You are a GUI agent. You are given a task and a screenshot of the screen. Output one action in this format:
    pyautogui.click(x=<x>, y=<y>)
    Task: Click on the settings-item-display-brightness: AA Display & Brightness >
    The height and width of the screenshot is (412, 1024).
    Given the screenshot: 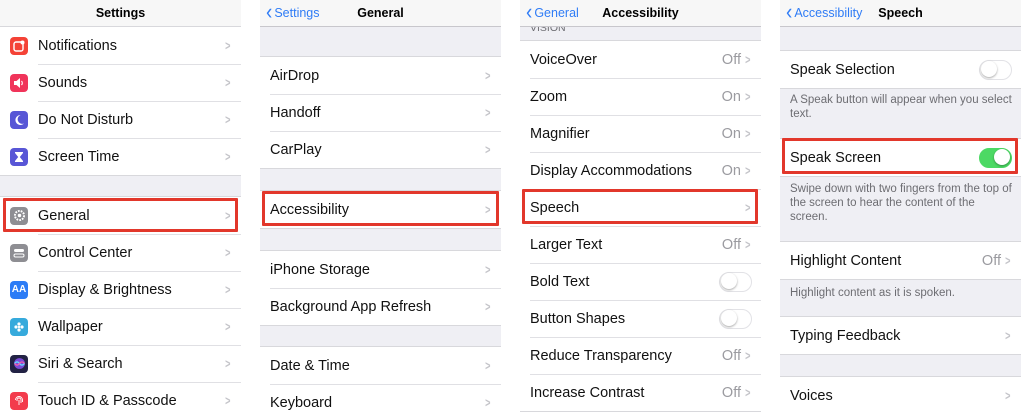 What is the action you would take?
    pyautogui.click(x=120, y=289)
    